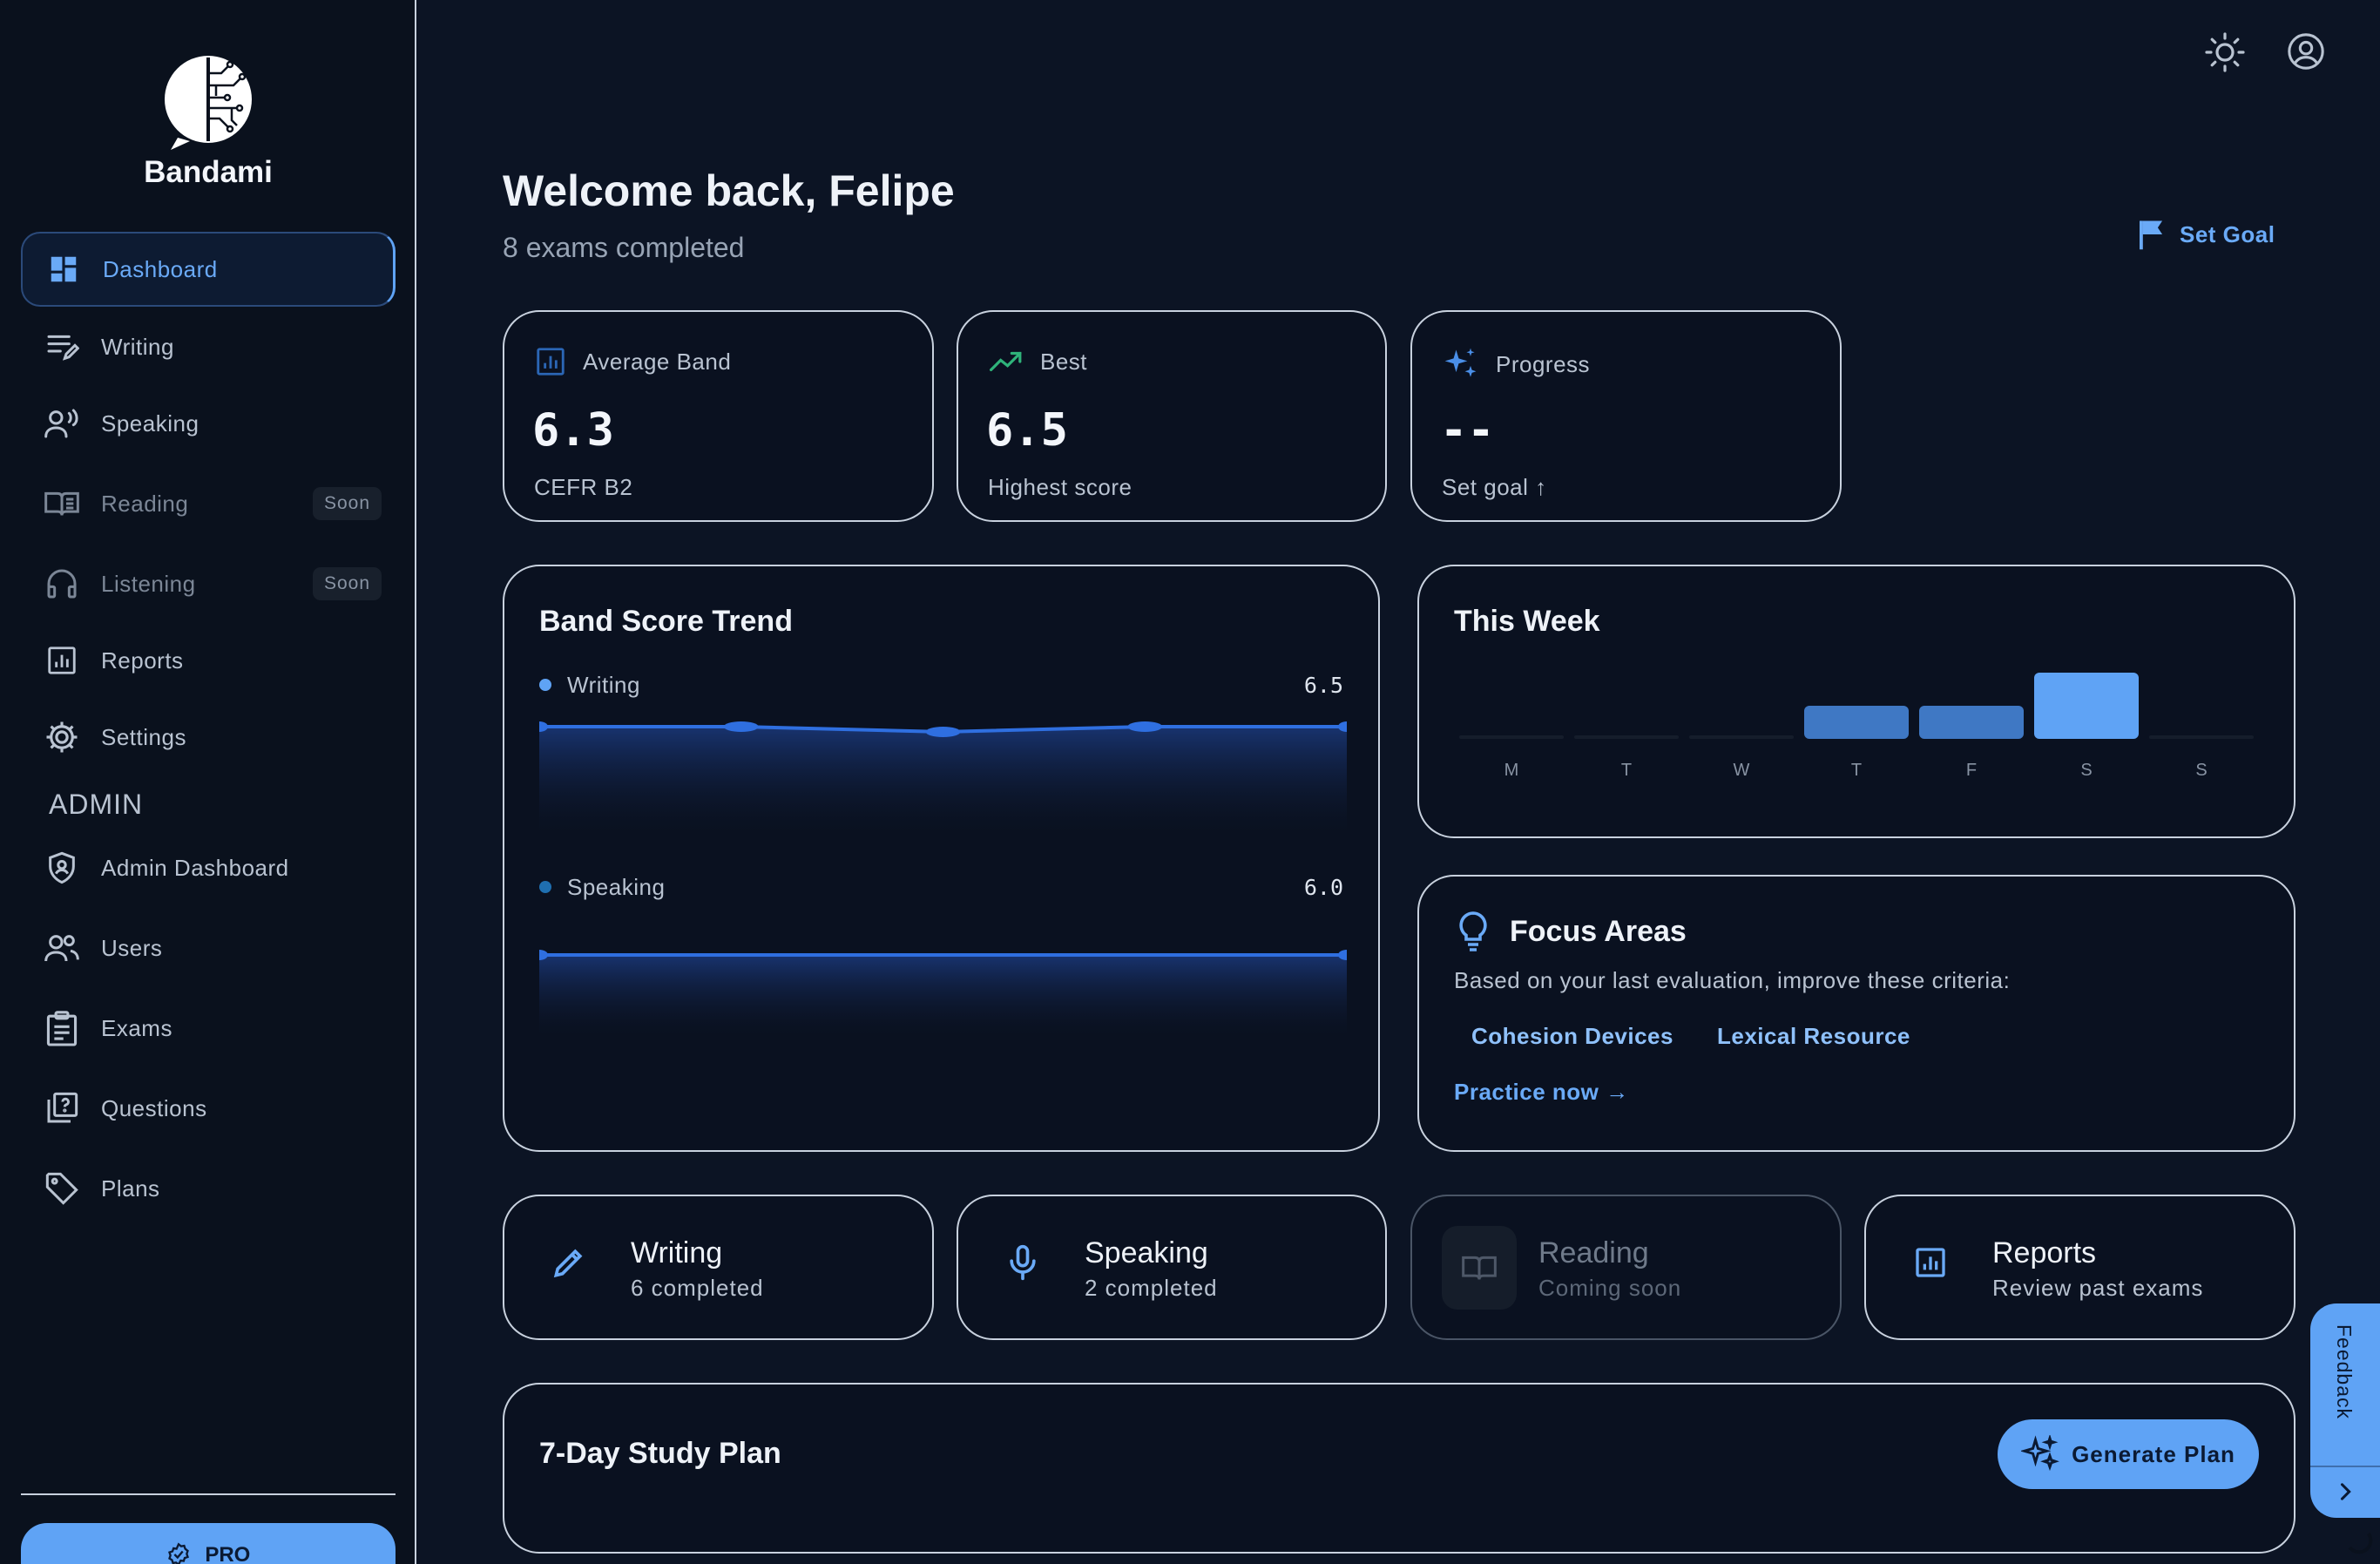 The height and width of the screenshot is (1564, 2380). What do you see at coordinates (1151, 1288) in the screenshot?
I see `action-subtitle: 2 completed` at bounding box center [1151, 1288].